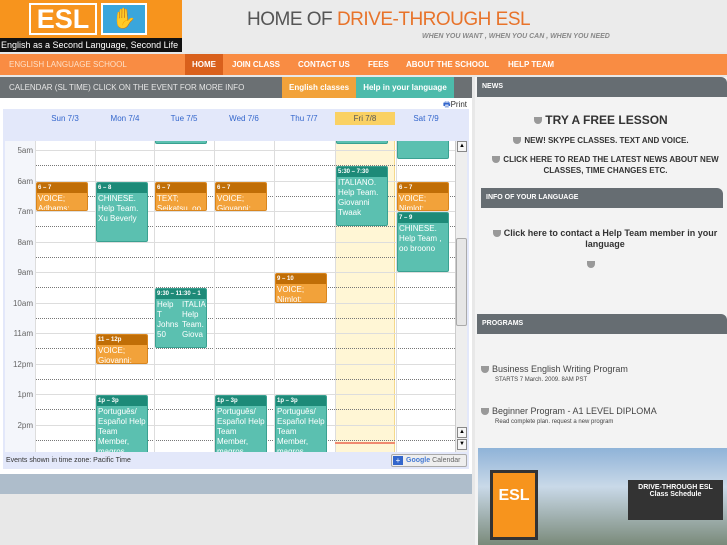 Image resolution: width=727 pixels, height=545 pixels. I want to click on calendar-label: Calendar, so click(446, 460).